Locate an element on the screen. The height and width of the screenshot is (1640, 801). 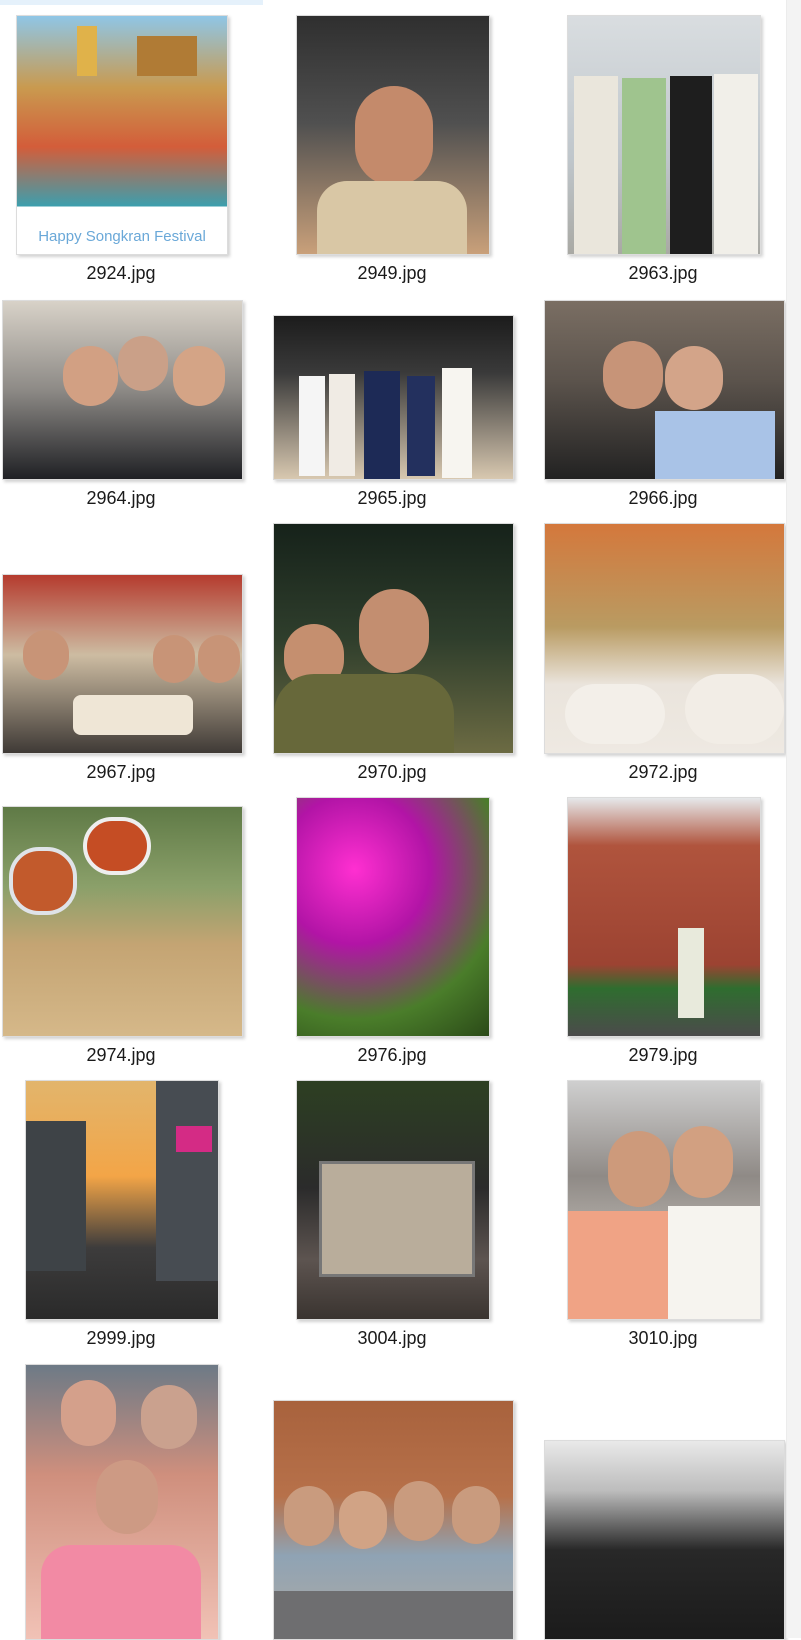
file-name: 2966.jpg is located at coordinates (663, 498).